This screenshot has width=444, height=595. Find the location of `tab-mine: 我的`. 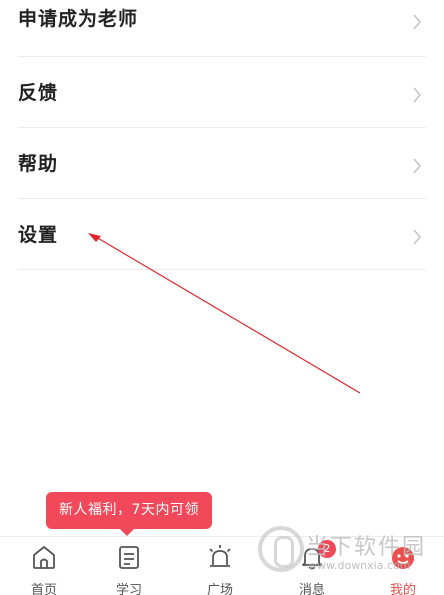

tab-mine: 我的 is located at coordinates (401, 566).